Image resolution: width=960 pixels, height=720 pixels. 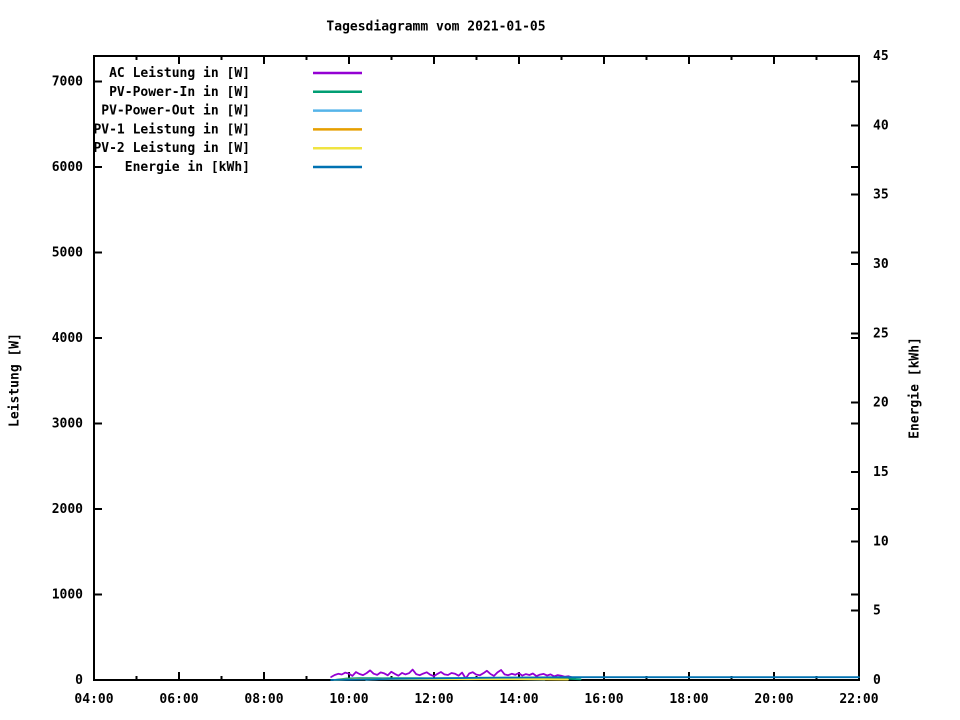 What do you see at coordinates (881, 403) in the screenshot?
I see `y-right-tick-label: 20` at bounding box center [881, 403].